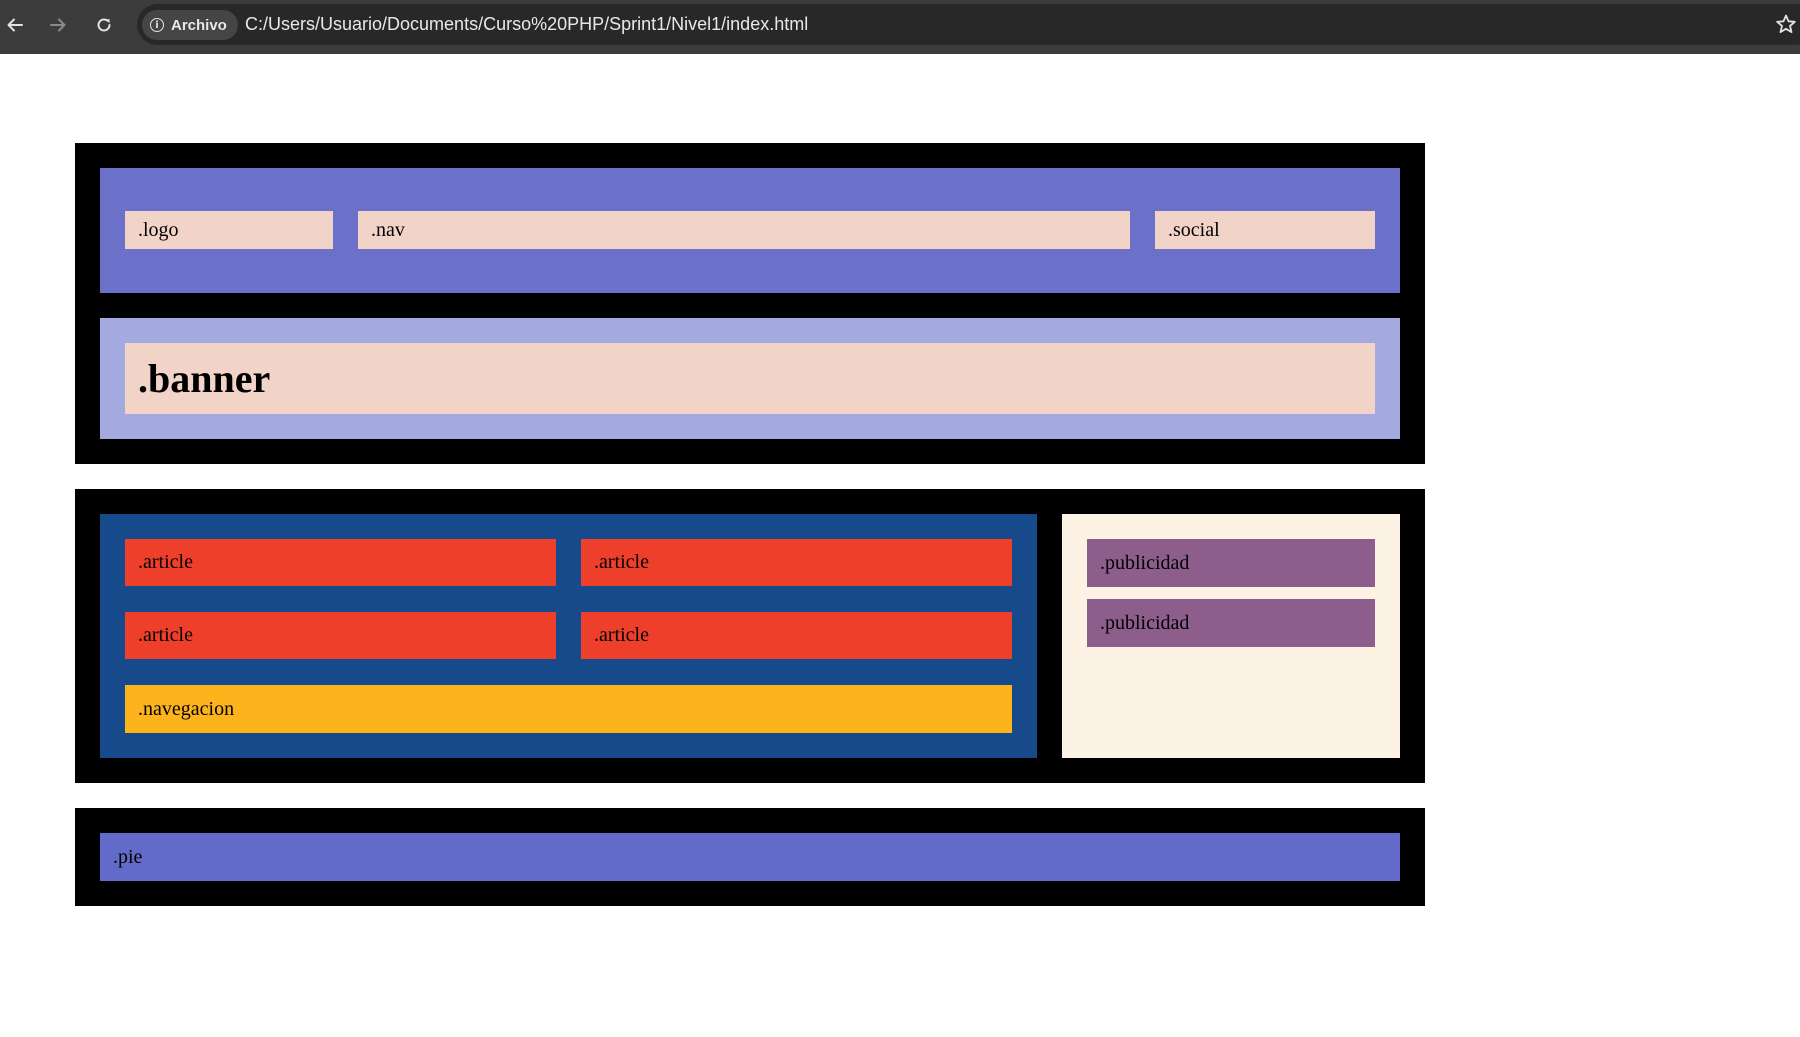  What do you see at coordinates (199, 25) in the screenshot?
I see `site-info-label: Archivo` at bounding box center [199, 25].